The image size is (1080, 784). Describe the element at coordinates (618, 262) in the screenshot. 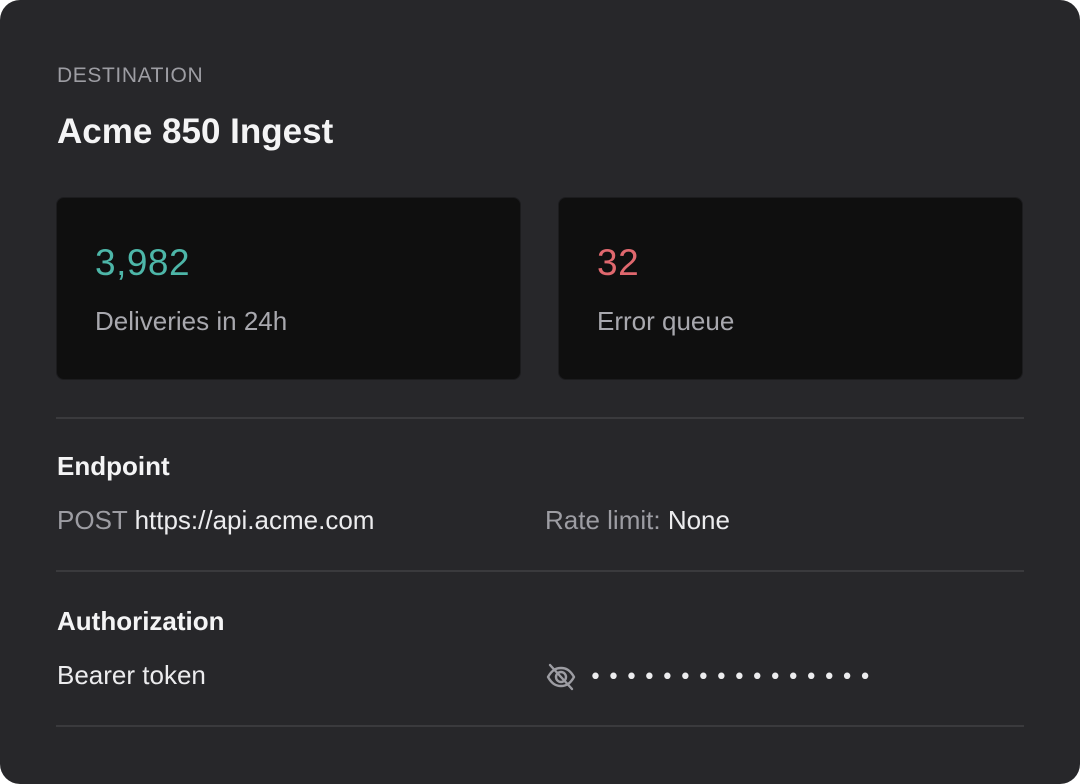

I see `stat-error-queue-value: 32` at that location.